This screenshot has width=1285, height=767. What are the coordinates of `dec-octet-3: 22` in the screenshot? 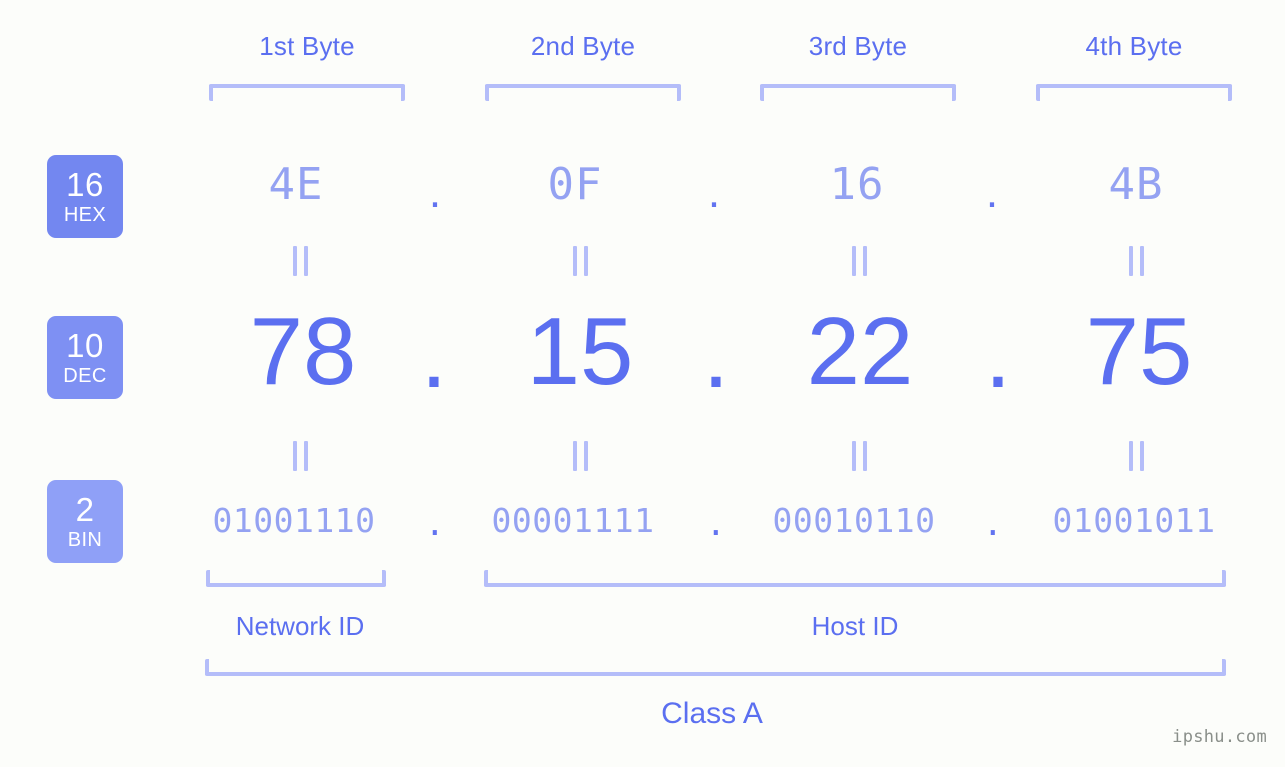 It's located at (860, 351).